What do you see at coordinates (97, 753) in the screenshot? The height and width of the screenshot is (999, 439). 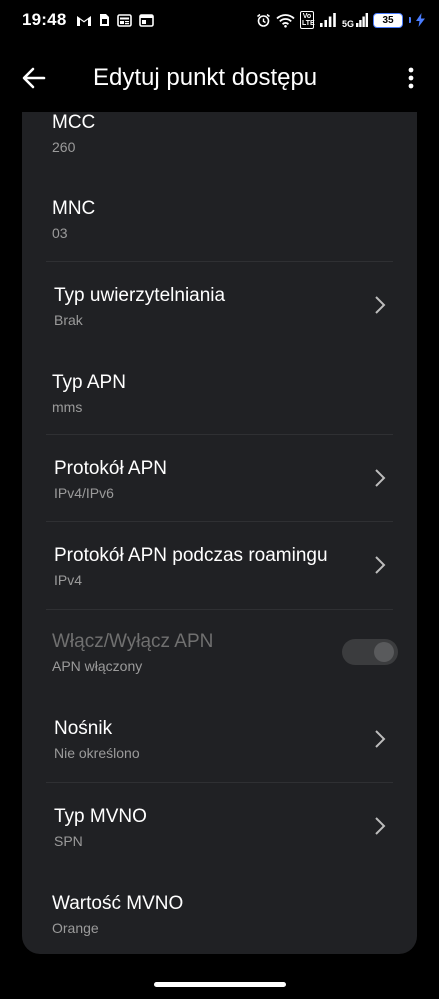 I see `setting-value: Nie określono` at bounding box center [97, 753].